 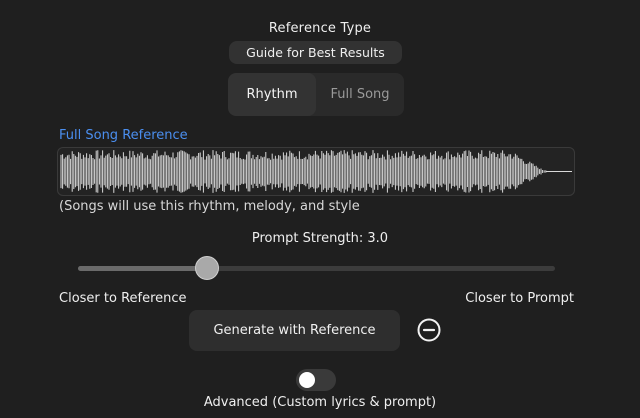 I want to click on tab-rhythm: Rhythm, so click(x=272, y=94).